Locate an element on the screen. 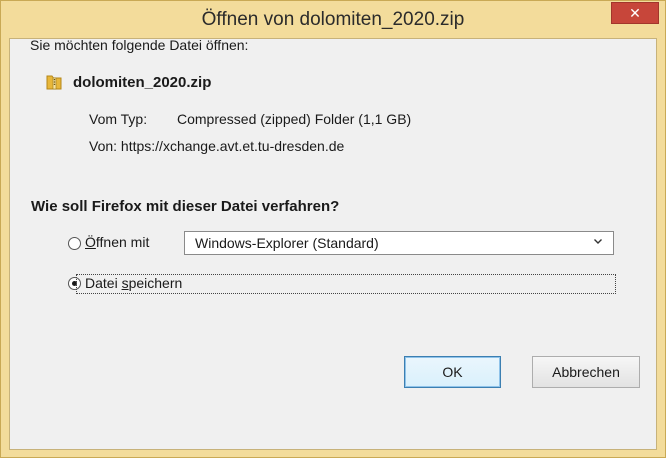  file-name: dolomiten_2020.zip is located at coordinates (142, 82).